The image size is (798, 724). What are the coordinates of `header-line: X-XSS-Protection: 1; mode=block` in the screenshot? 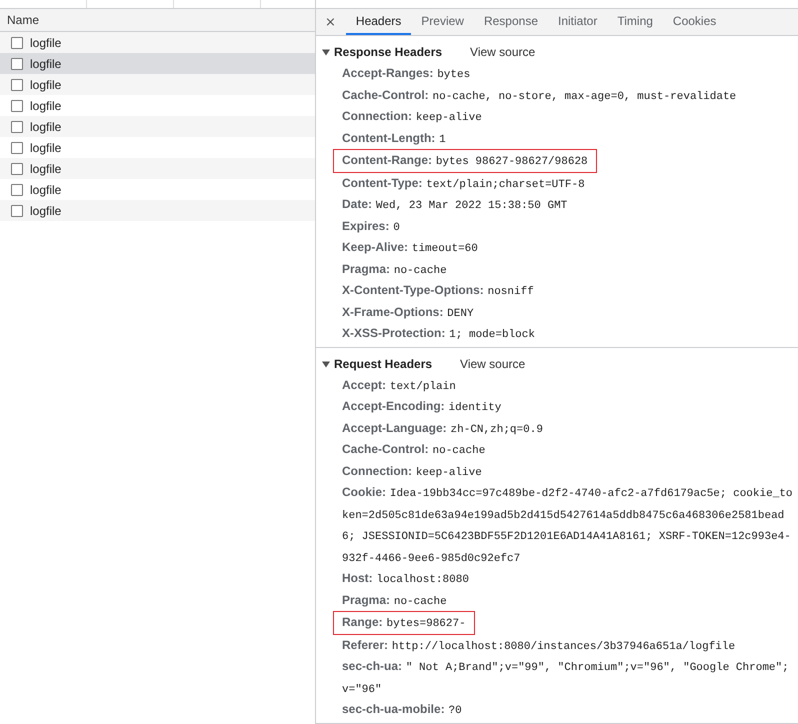 It's located at (438, 333).